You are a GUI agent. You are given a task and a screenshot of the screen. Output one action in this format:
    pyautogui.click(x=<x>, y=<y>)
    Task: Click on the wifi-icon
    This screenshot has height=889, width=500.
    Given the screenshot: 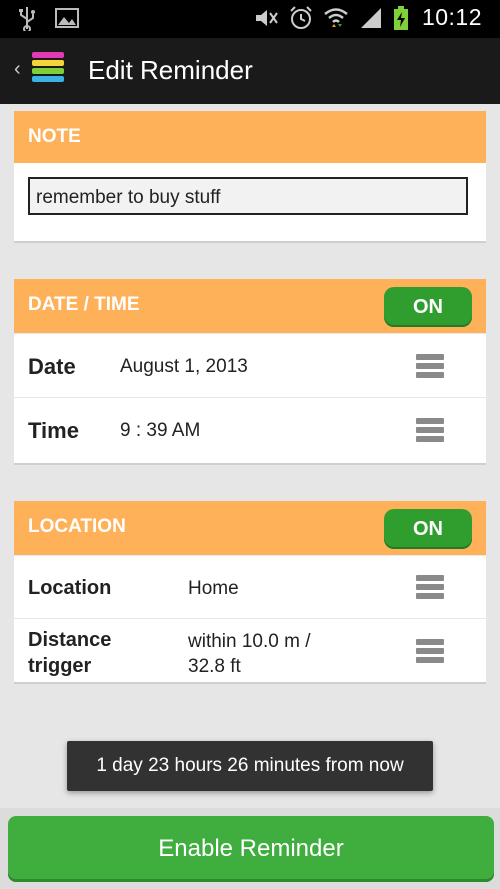 What is the action you would take?
    pyautogui.click(x=336, y=17)
    